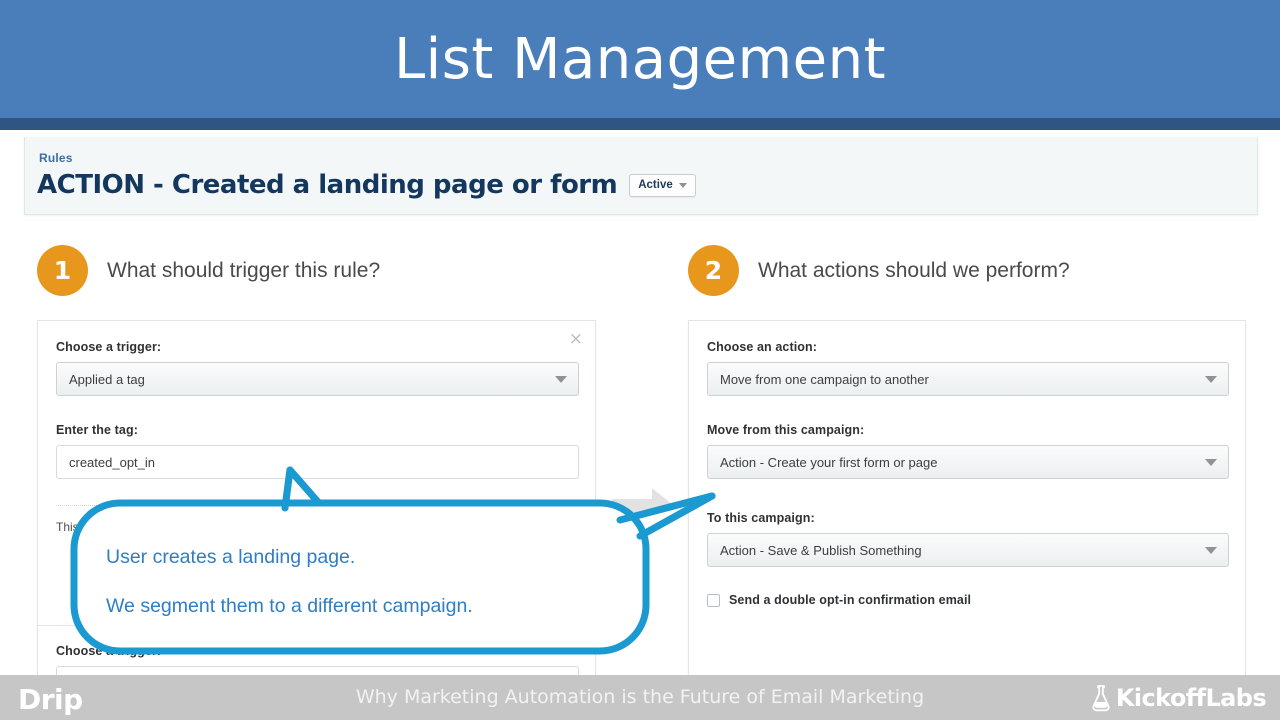 This screenshot has width=1280, height=720. I want to click on move-from-label: Move from this campaign:, so click(786, 430).